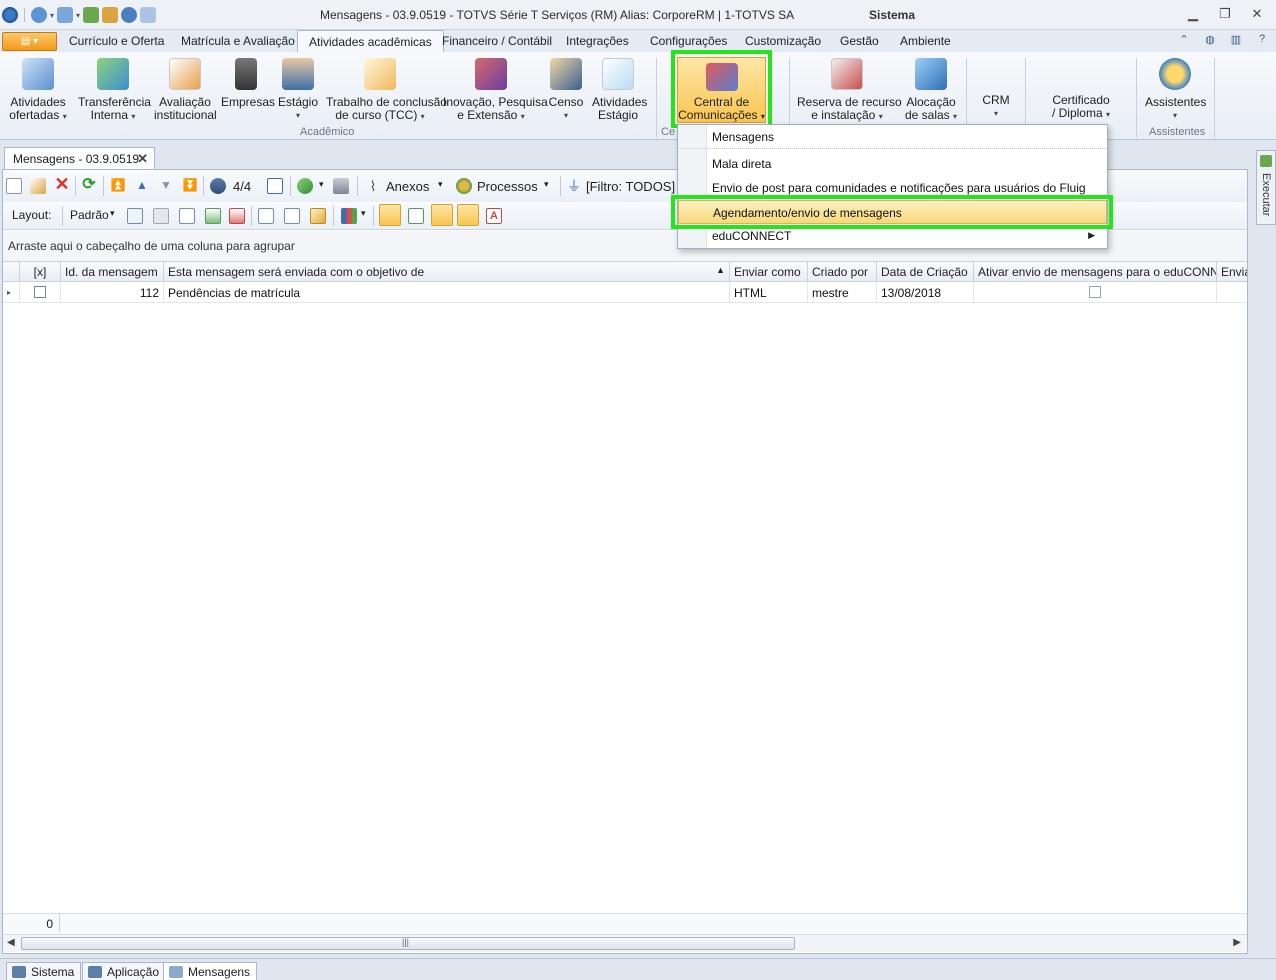  I want to click on cell-enviar-como: HTML, so click(769, 293).